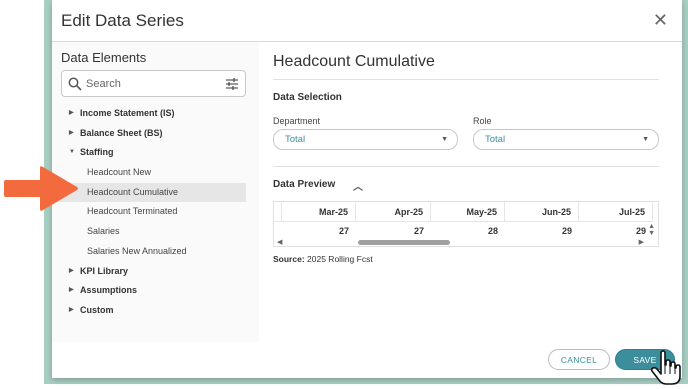 The image size is (688, 389). I want to click on source-value: 2025 Rolling Fcst, so click(340, 259).